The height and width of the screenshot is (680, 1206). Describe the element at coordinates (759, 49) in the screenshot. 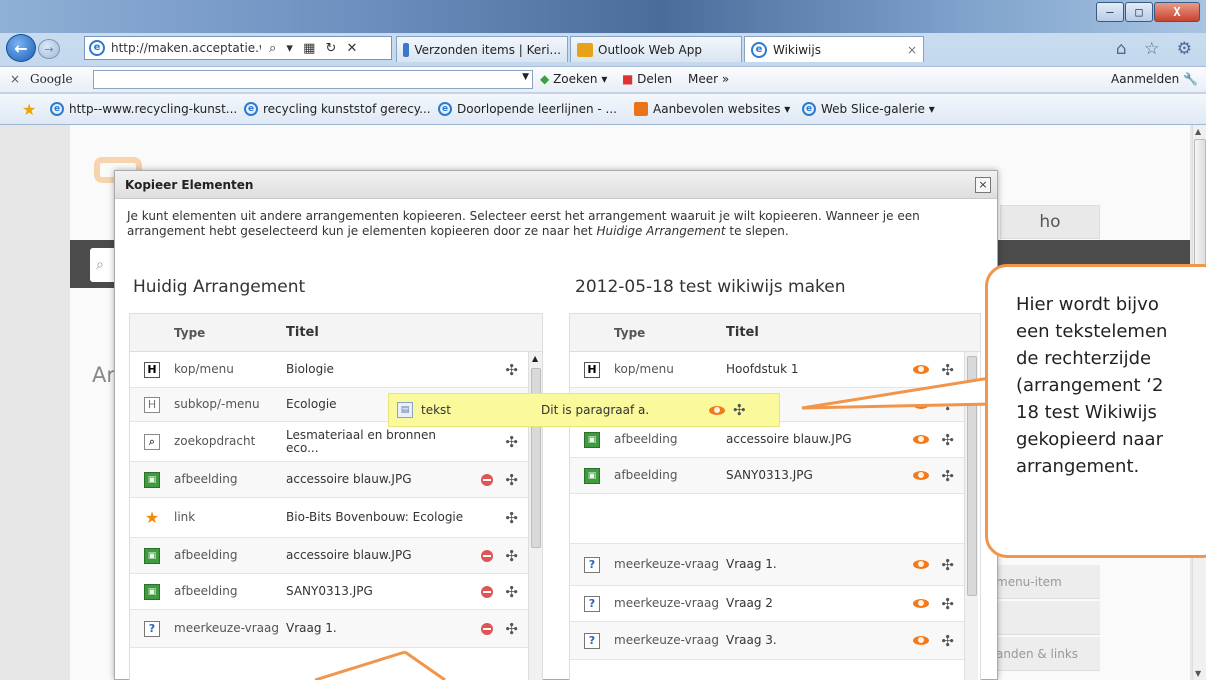

I see `ie-tab-icon: e` at that location.